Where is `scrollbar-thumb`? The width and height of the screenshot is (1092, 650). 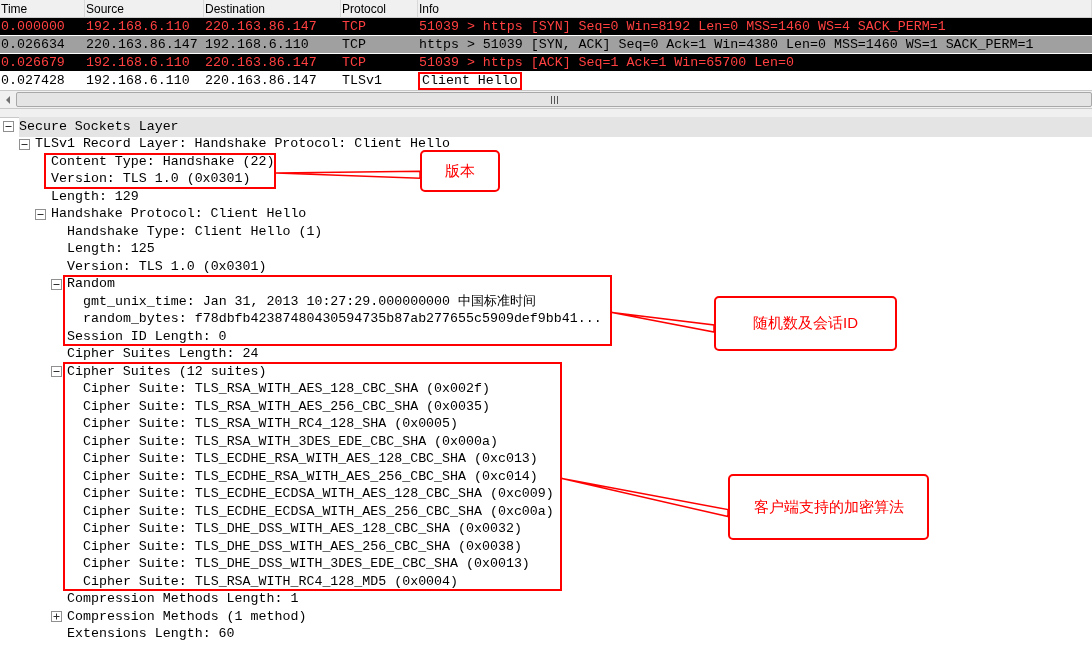 scrollbar-thumb is located at coordinates (554, 99).